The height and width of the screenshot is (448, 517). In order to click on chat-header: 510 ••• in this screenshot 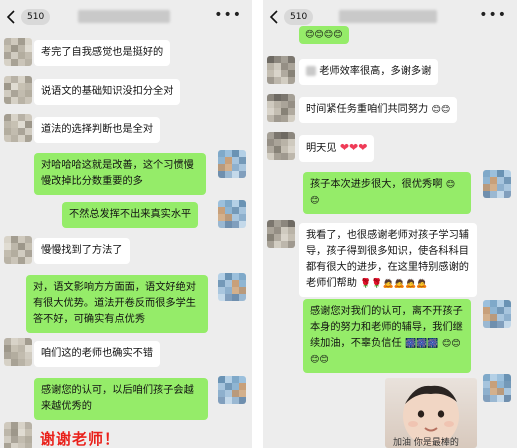, I will do `click(126, 16)`.